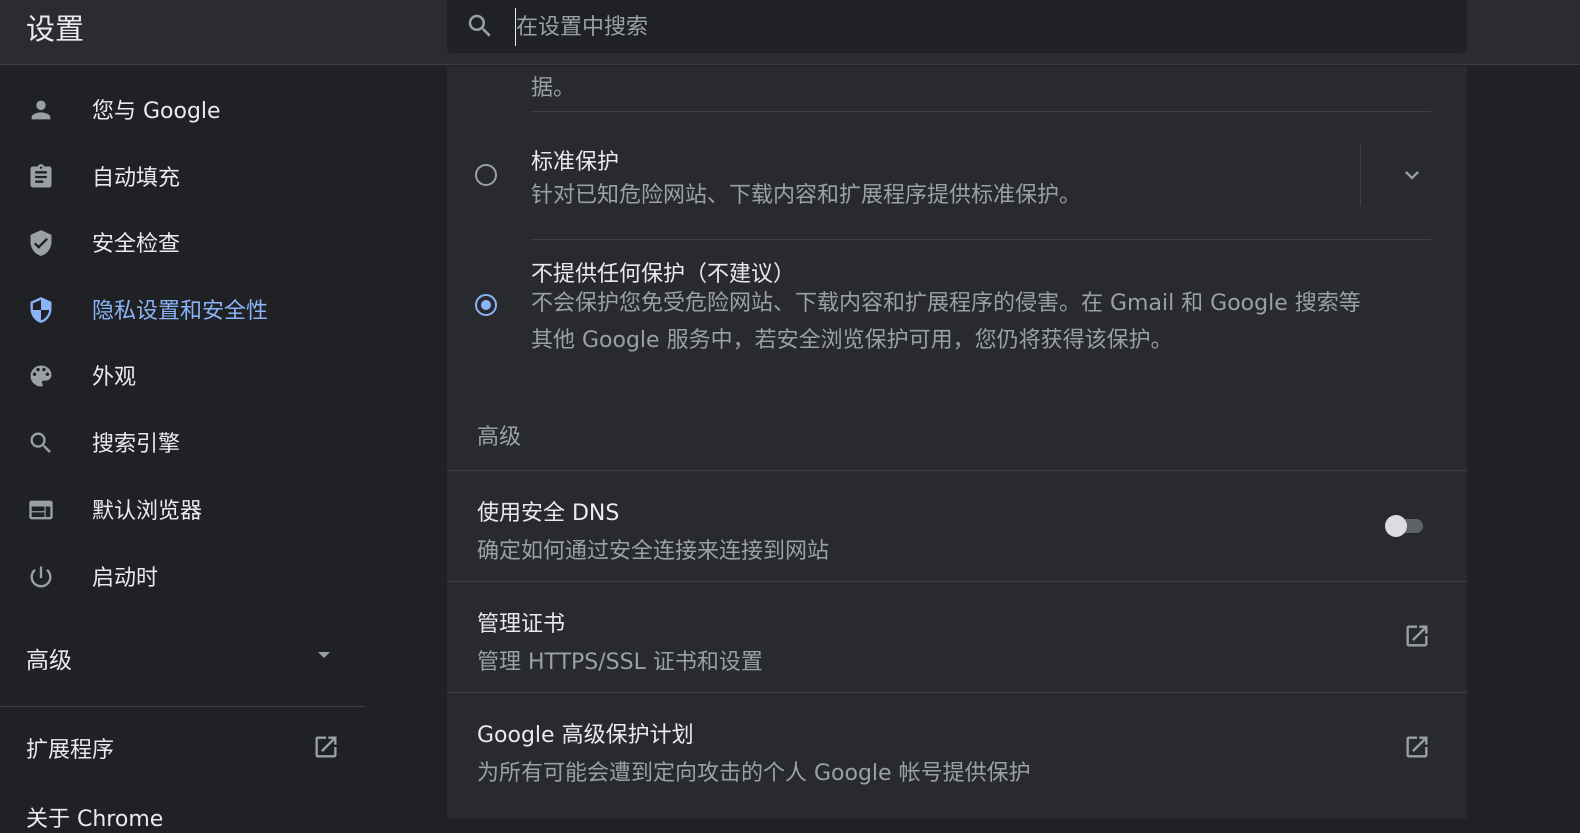  Describe the element at coordinates (486, 305) in the screenshot. I see `radio-button-selected` at that location.